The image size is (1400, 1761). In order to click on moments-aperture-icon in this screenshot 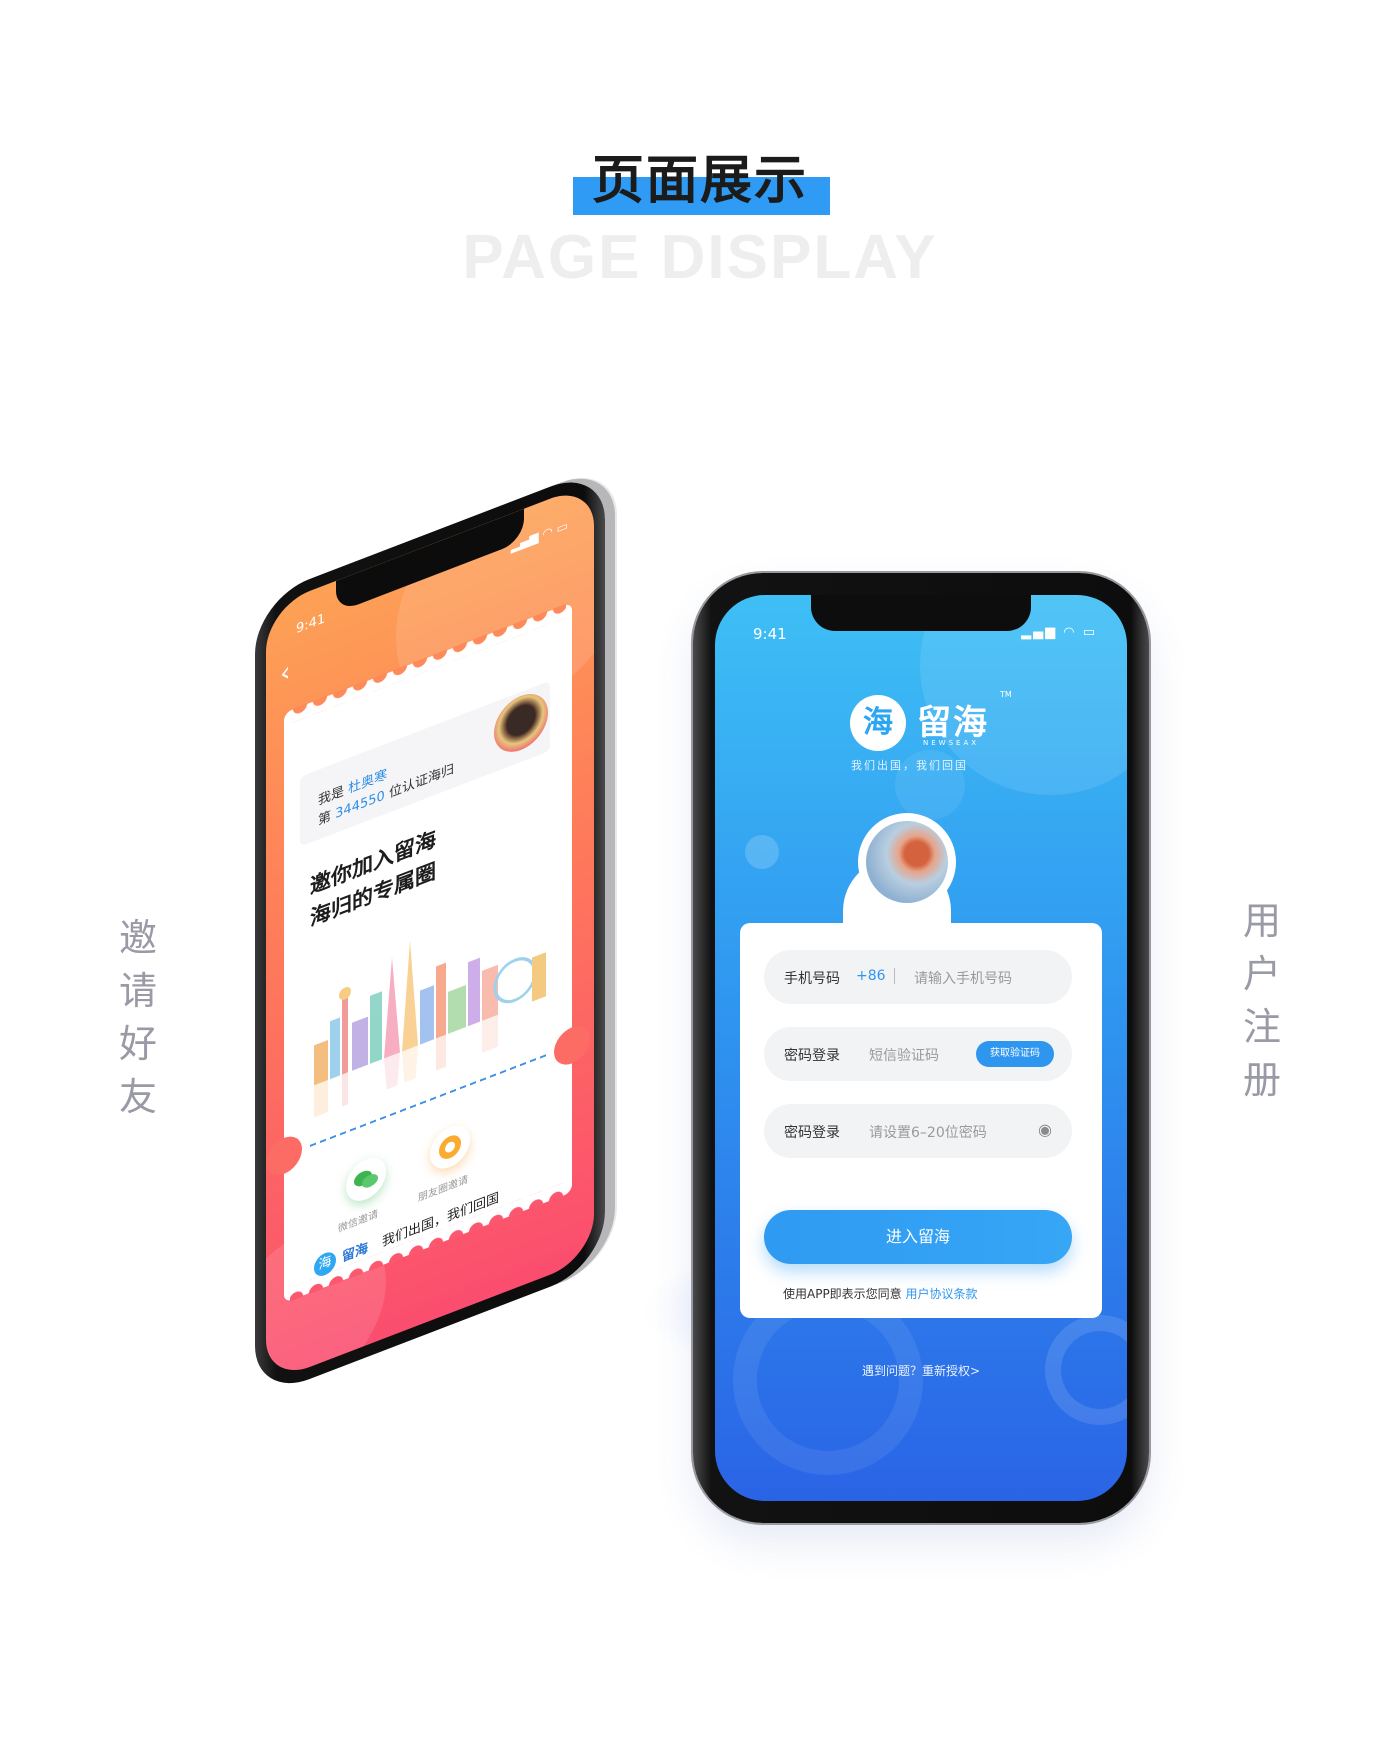, I will do `click(450, 1147)`.